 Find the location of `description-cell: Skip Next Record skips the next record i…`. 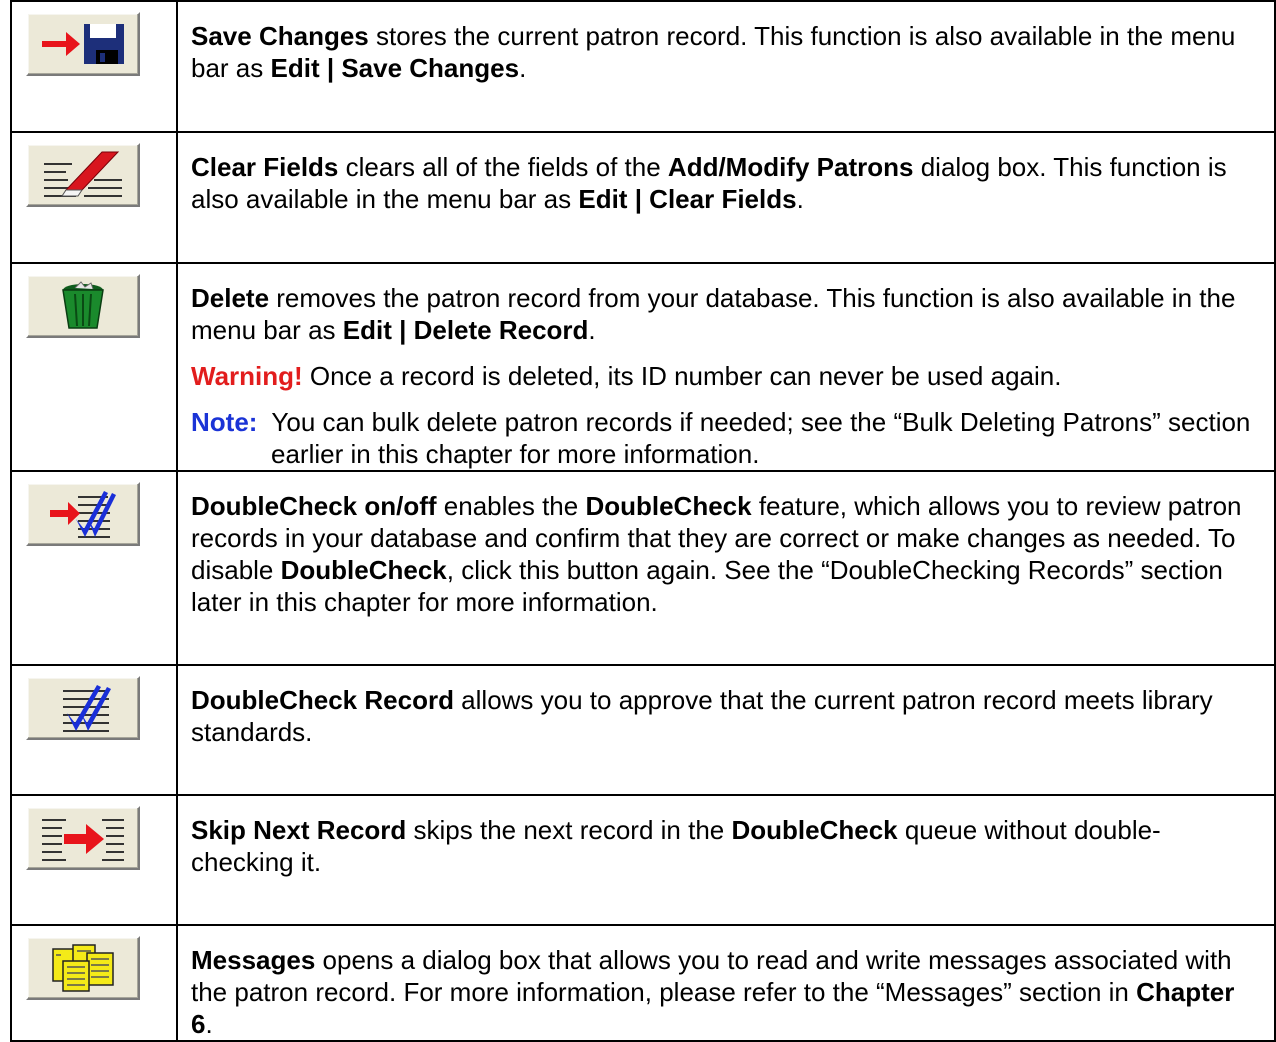

description-cell: Skip Next Record skips the next record i… is located at coordinates (726, 860).